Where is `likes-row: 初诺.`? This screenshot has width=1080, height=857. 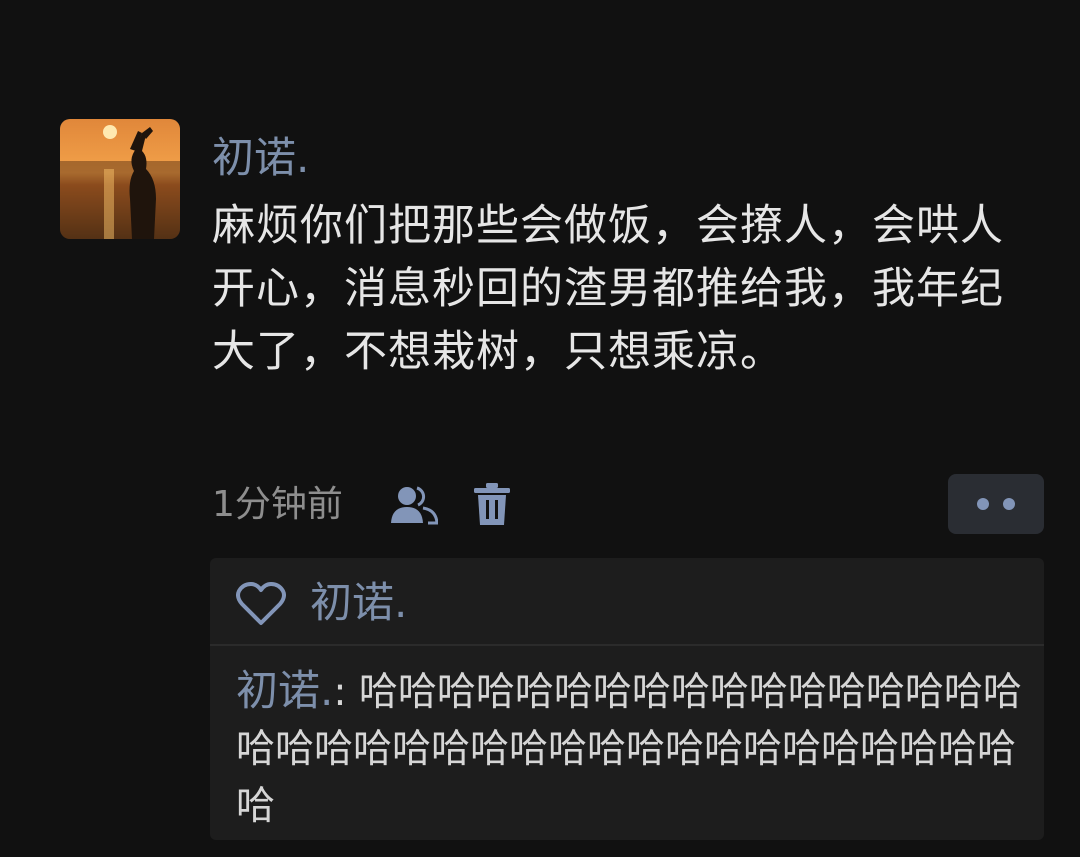 likes-row: 初诺. is located at coordinates (627, 601).